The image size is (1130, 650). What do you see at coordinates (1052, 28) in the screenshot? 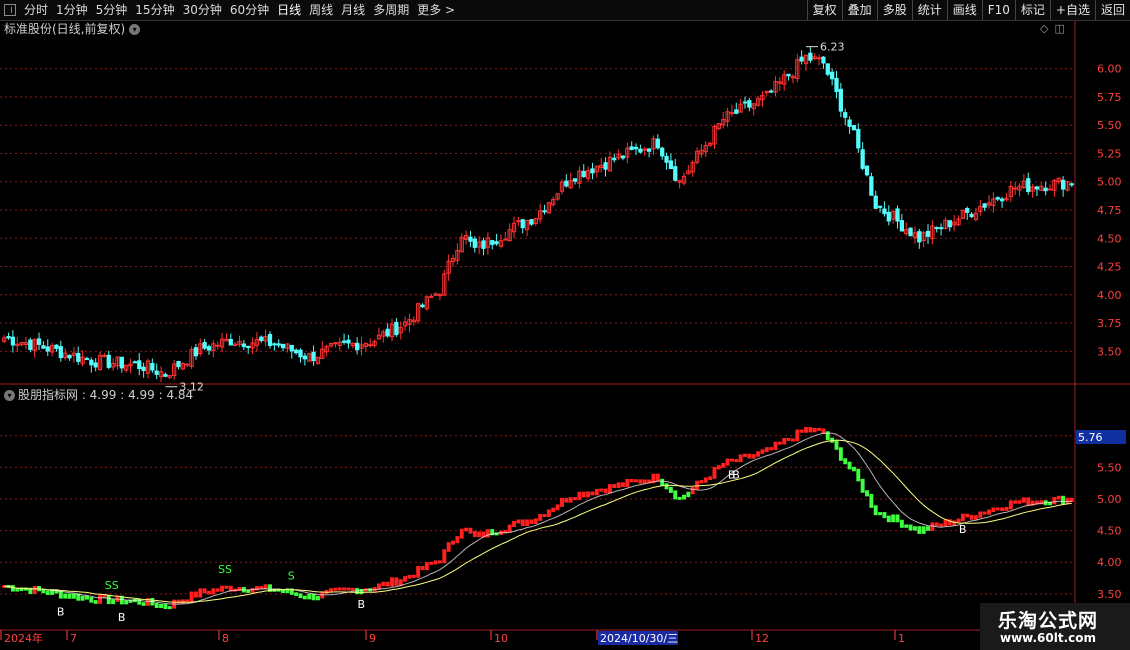
I see `panel-controls: ◇ ◫` at bounding box center [1052, 28].